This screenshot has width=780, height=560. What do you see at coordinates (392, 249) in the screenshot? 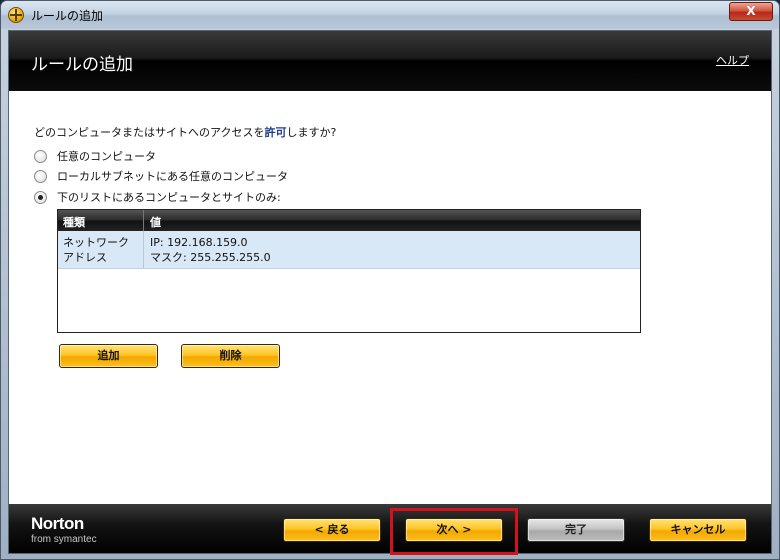
I see `cell-value: IP: 192.168.159.0 マスク: 255.255.255.0` at bounding box center [392, 249].